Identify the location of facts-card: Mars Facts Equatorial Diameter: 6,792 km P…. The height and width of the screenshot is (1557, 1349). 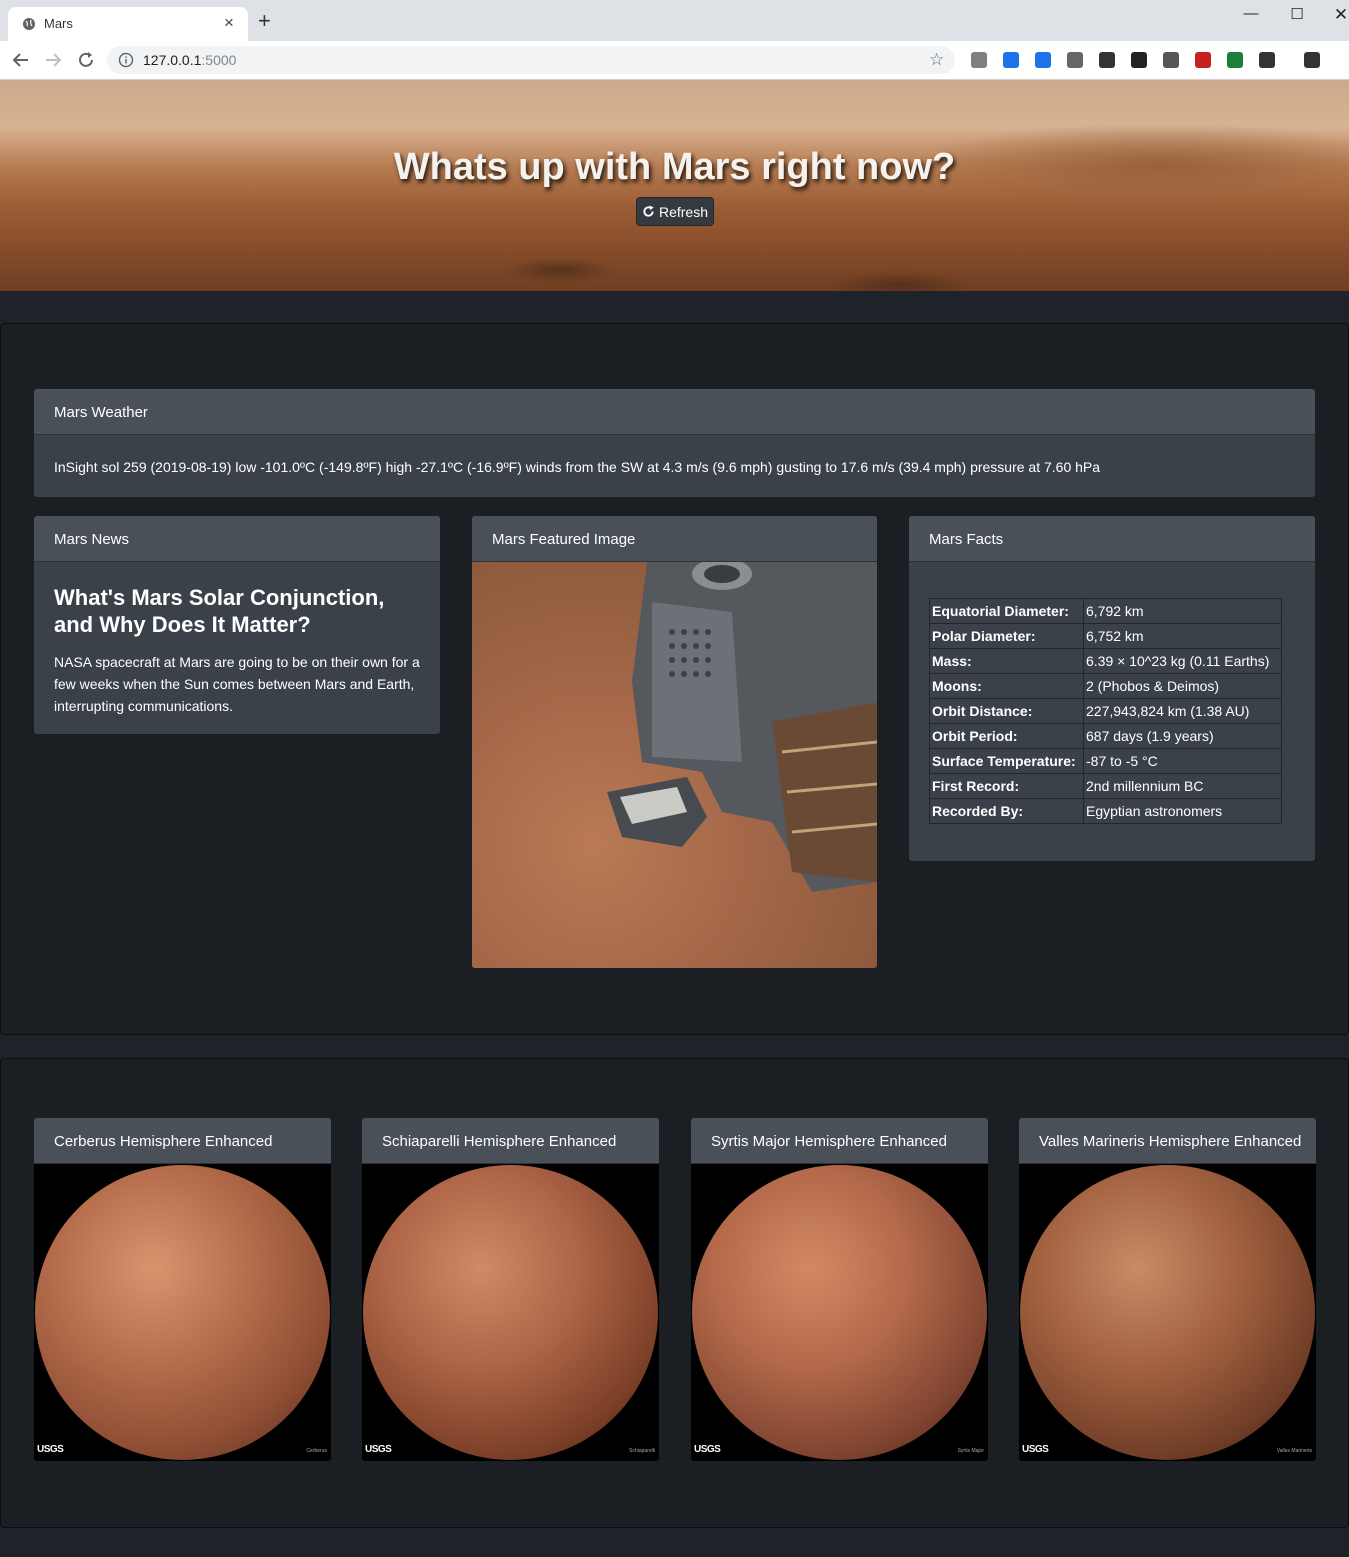
(1112, 688).